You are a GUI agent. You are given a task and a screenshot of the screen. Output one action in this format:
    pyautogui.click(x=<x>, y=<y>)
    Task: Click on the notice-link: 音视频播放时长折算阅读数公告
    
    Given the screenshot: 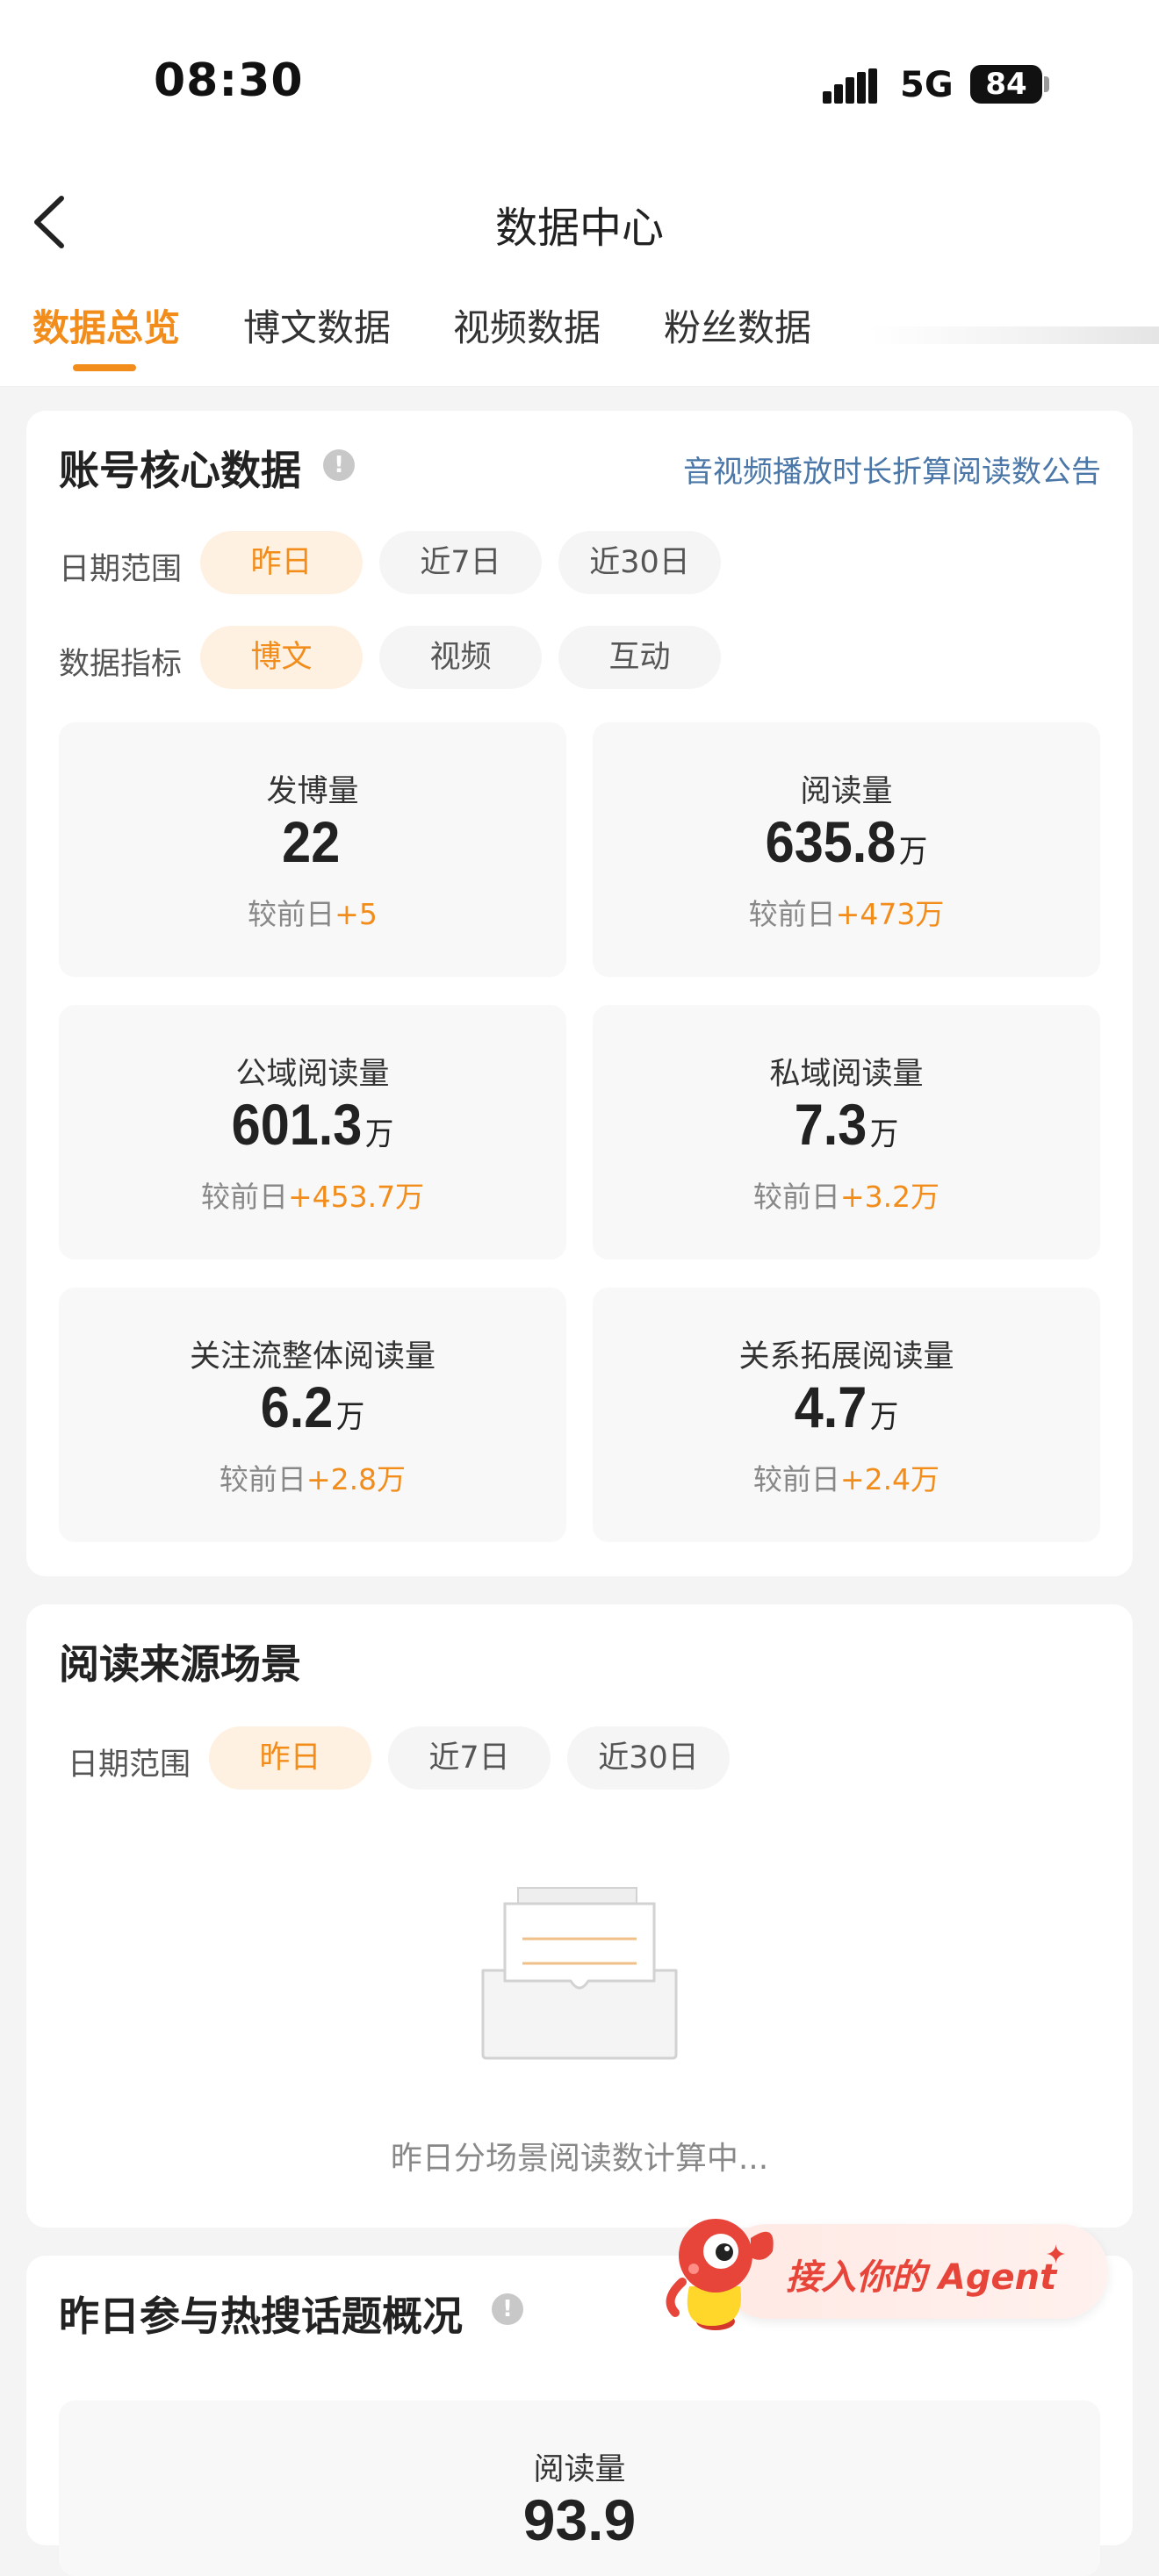 What is the action you would take?
    pyautogui.click(x=892, y=470)
    